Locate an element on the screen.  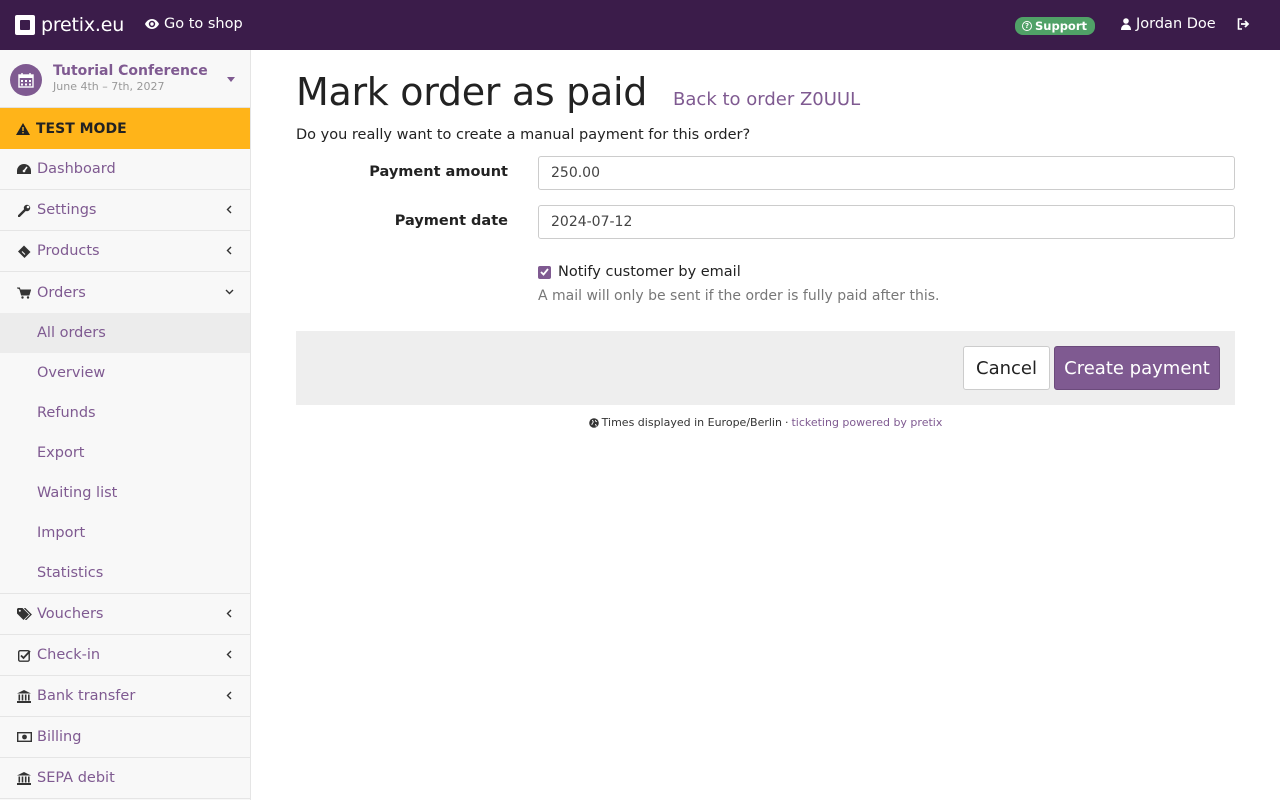
shopping-cart-icon is located at coordinates (24, 293).